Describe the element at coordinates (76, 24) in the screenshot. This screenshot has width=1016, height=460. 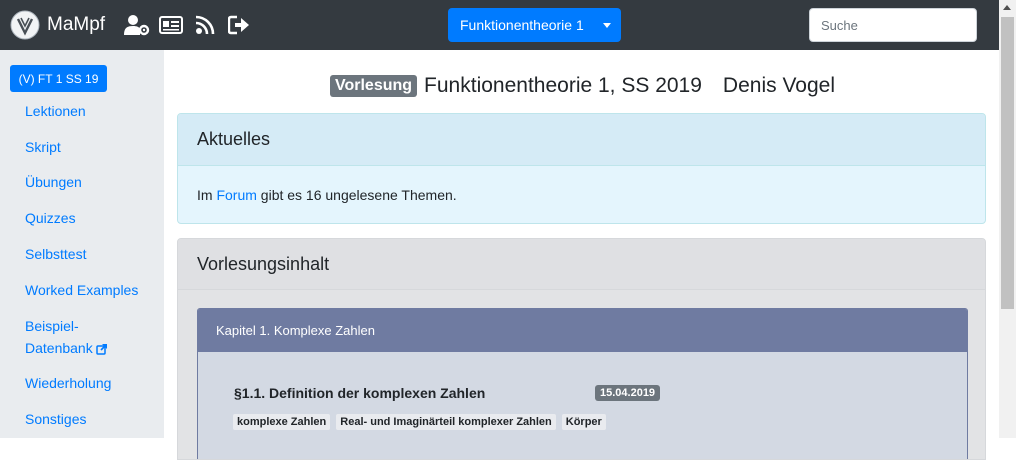
I see `brand-name: MaMpf` at that location.